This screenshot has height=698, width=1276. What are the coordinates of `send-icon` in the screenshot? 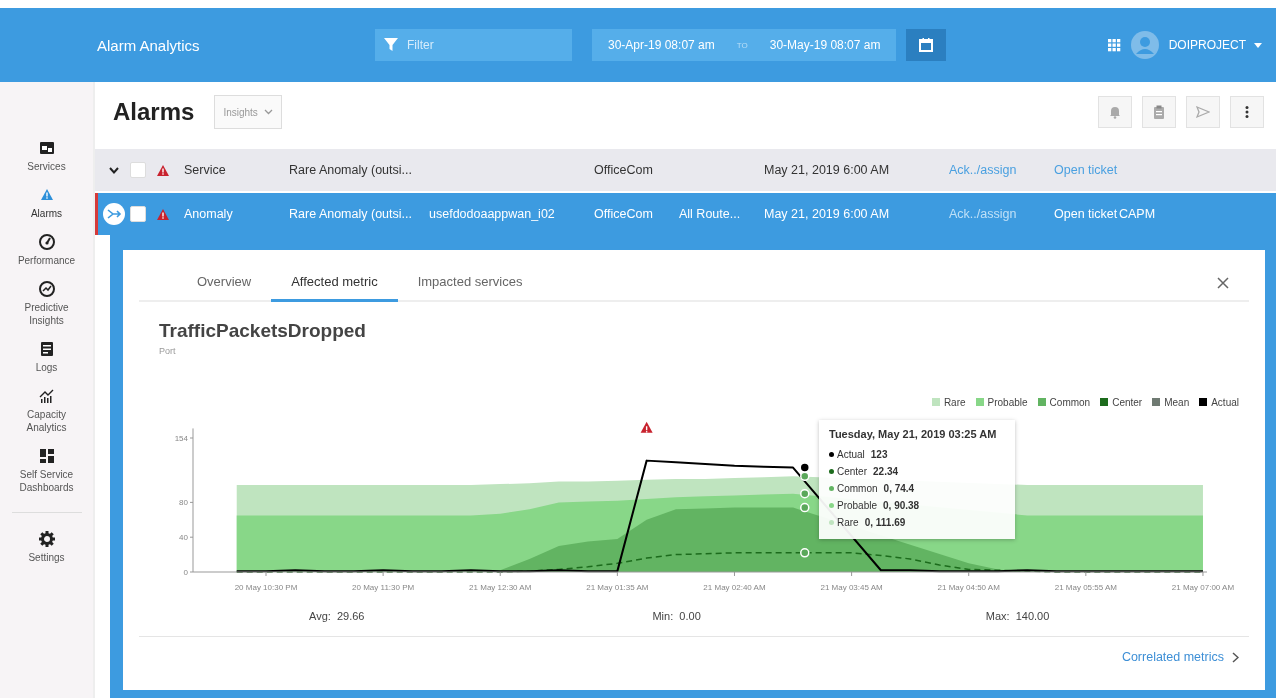 It's located at (1203, 112).